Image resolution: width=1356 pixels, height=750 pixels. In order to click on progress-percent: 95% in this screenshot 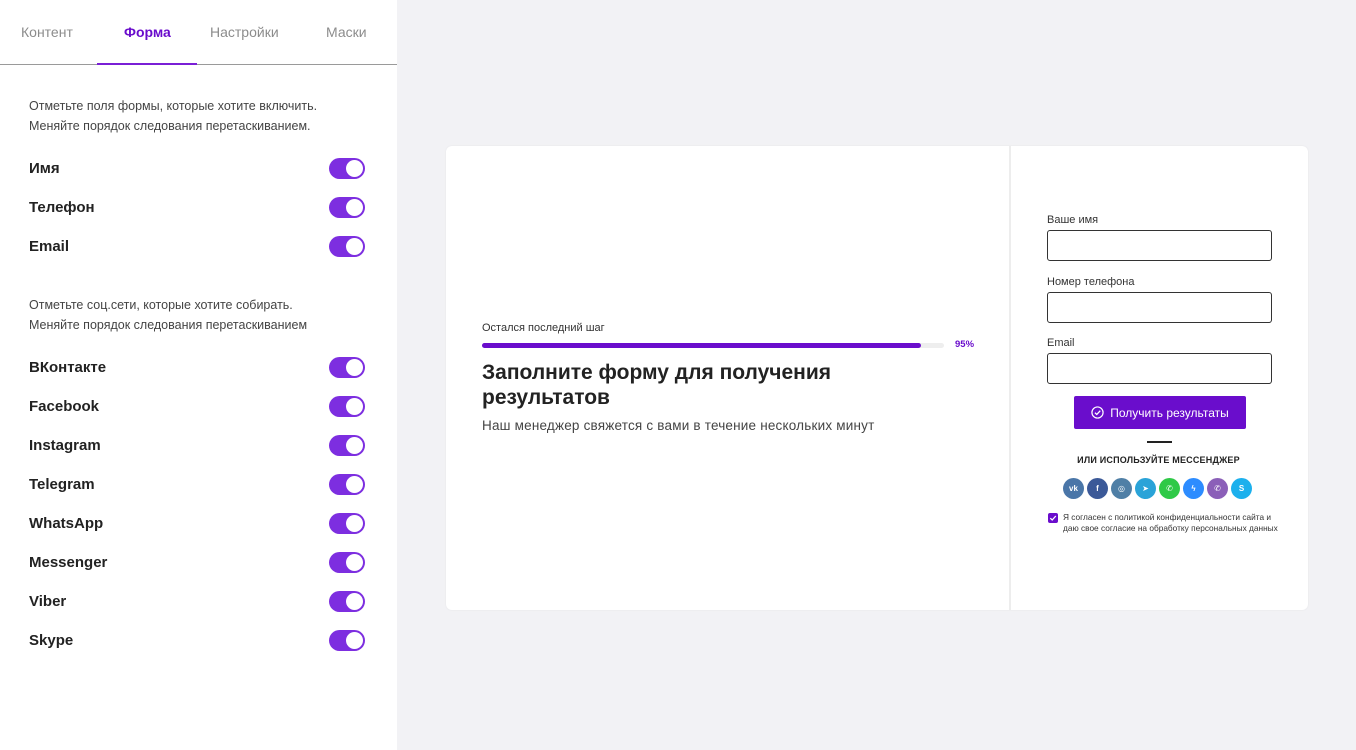, I will do `click(965, 344)`.